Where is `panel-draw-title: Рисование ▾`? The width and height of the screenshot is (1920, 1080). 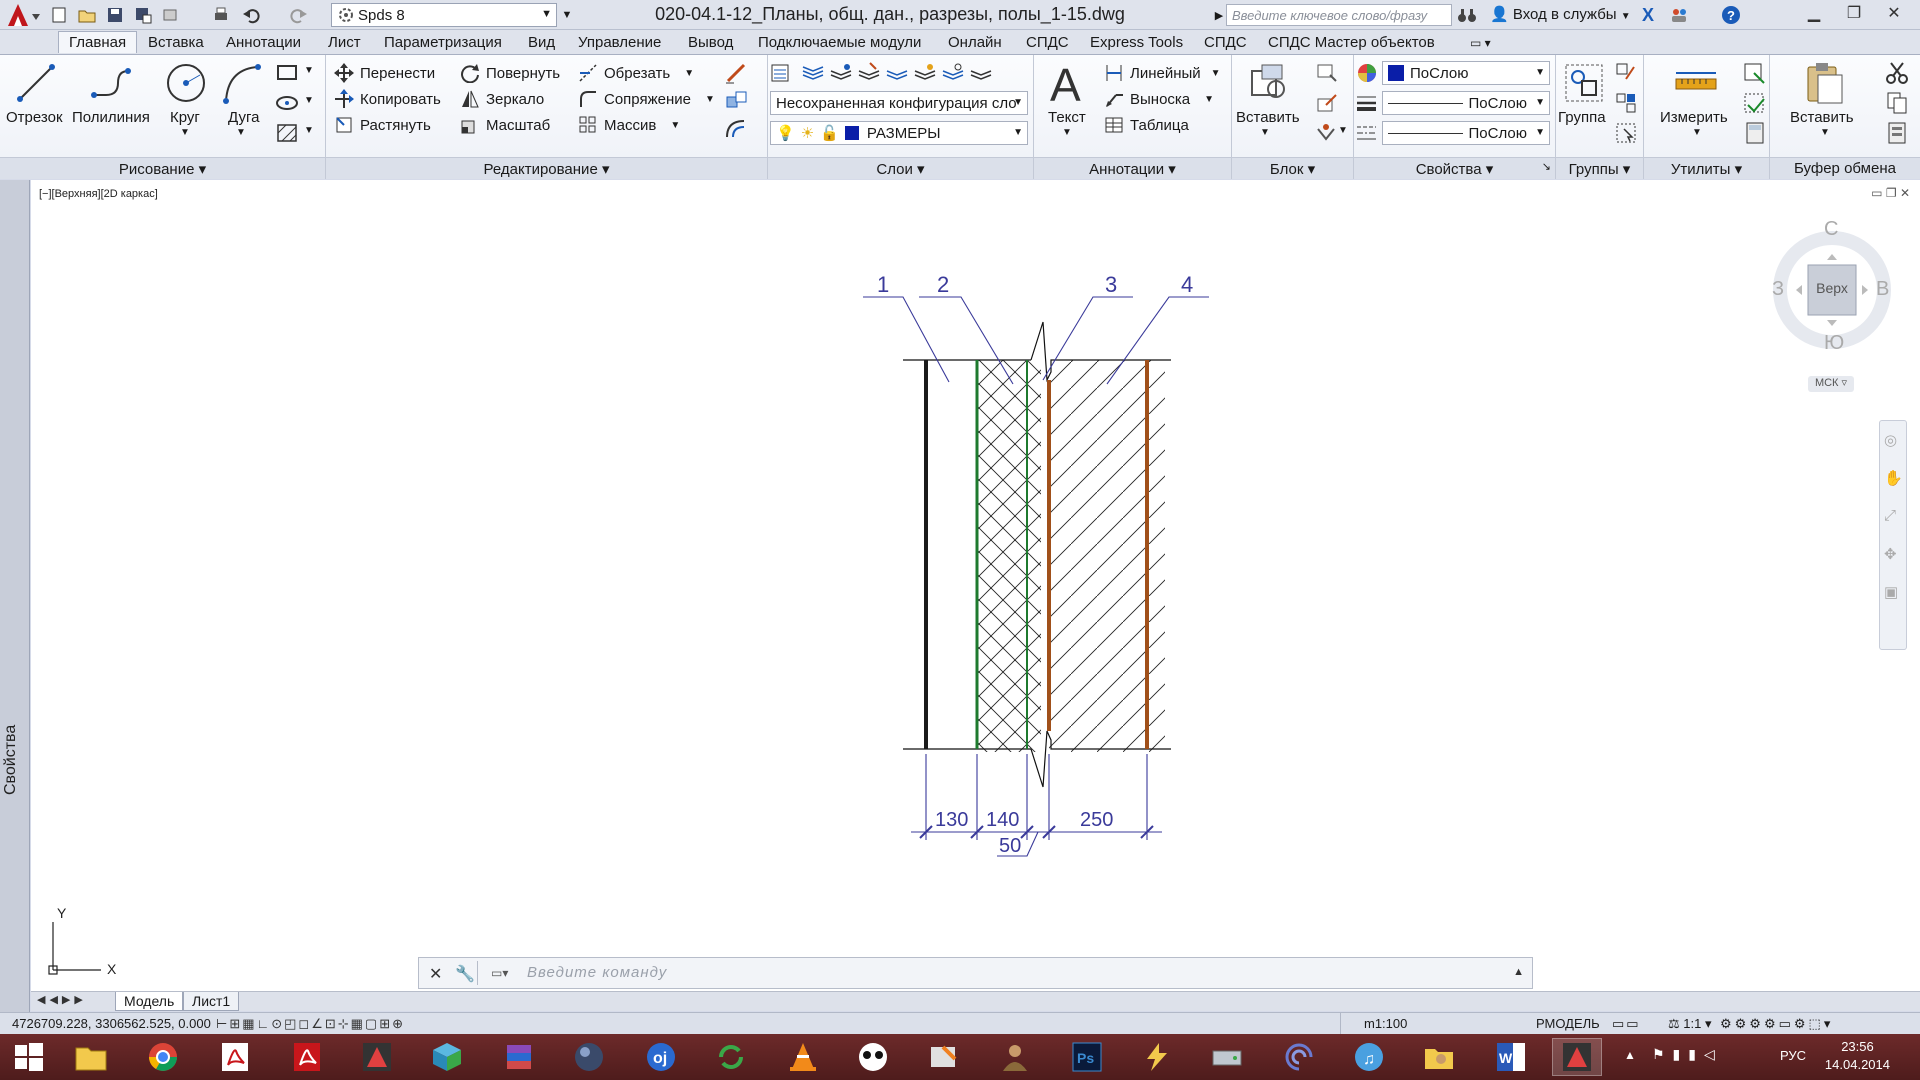
panel-draw-title: Рисование ▾ is located at coordinates (162, 168).